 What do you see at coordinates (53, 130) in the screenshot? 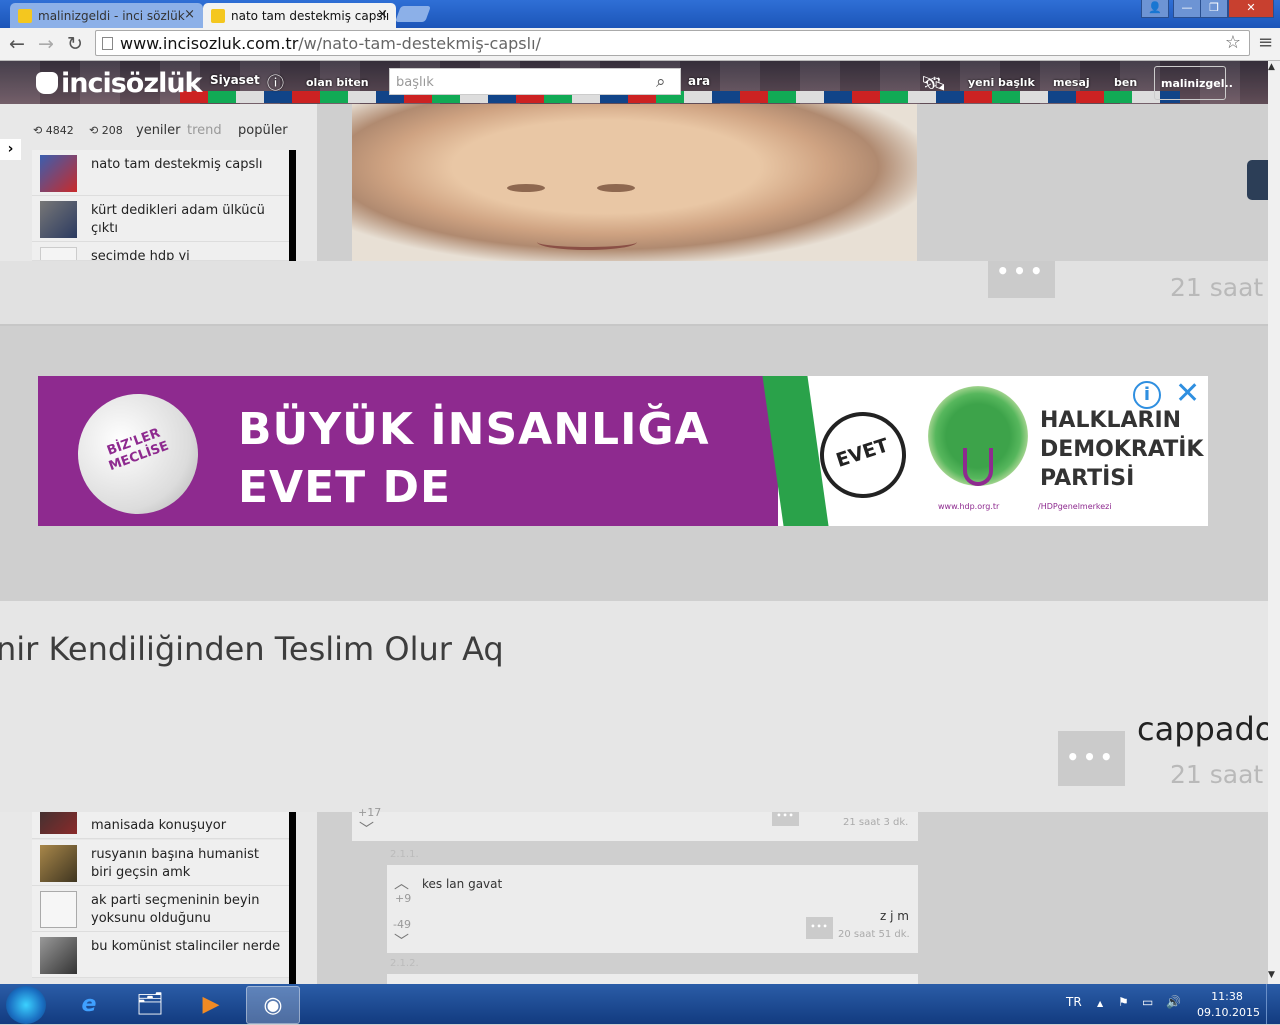
I see `count-a: ⟲ 4842` at bounding box center [53, 130].